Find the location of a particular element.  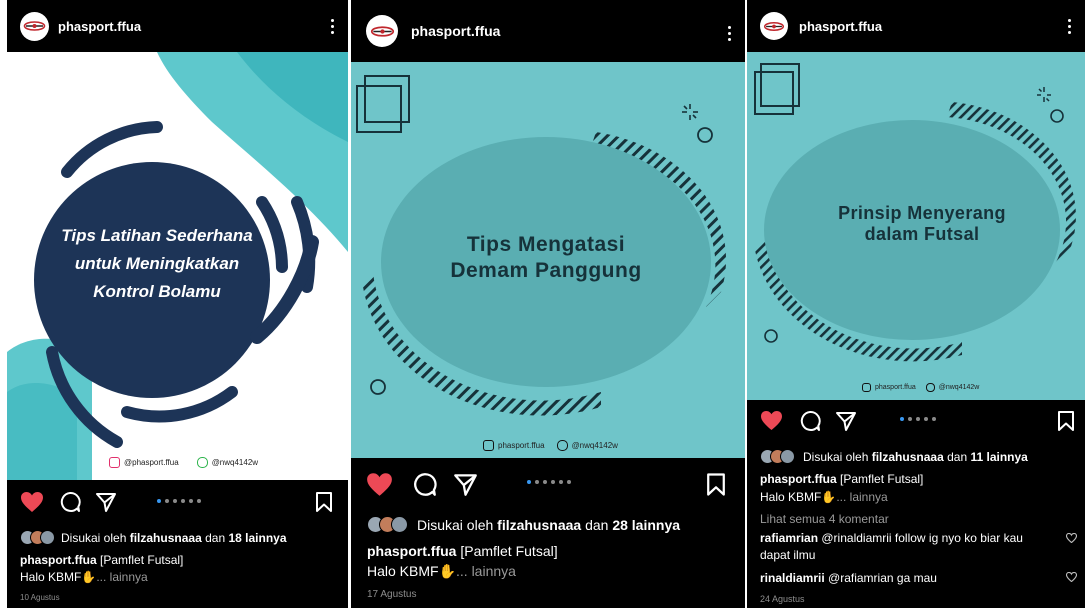

comment: rinaldiamrii @rafiamrian ga mau is located at coordinates (848, 578).